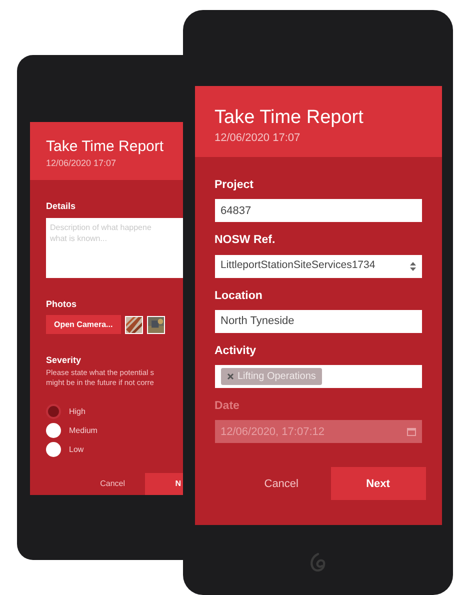  I want to click on field-label: Date, so click(227, 406).